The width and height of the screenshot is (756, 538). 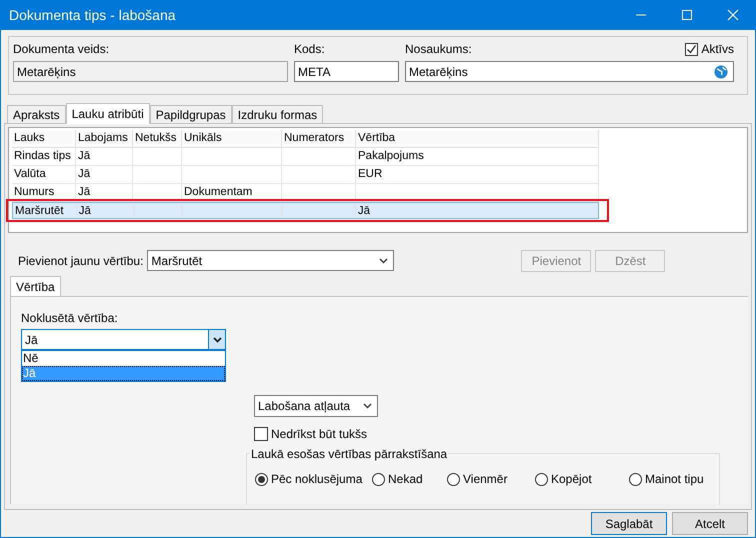 What do you see at coordinates (319, 434) in the screenshot?
I see `checkbox-label: Nedrīkst būt tukšs` at bounding box center [319, 434].